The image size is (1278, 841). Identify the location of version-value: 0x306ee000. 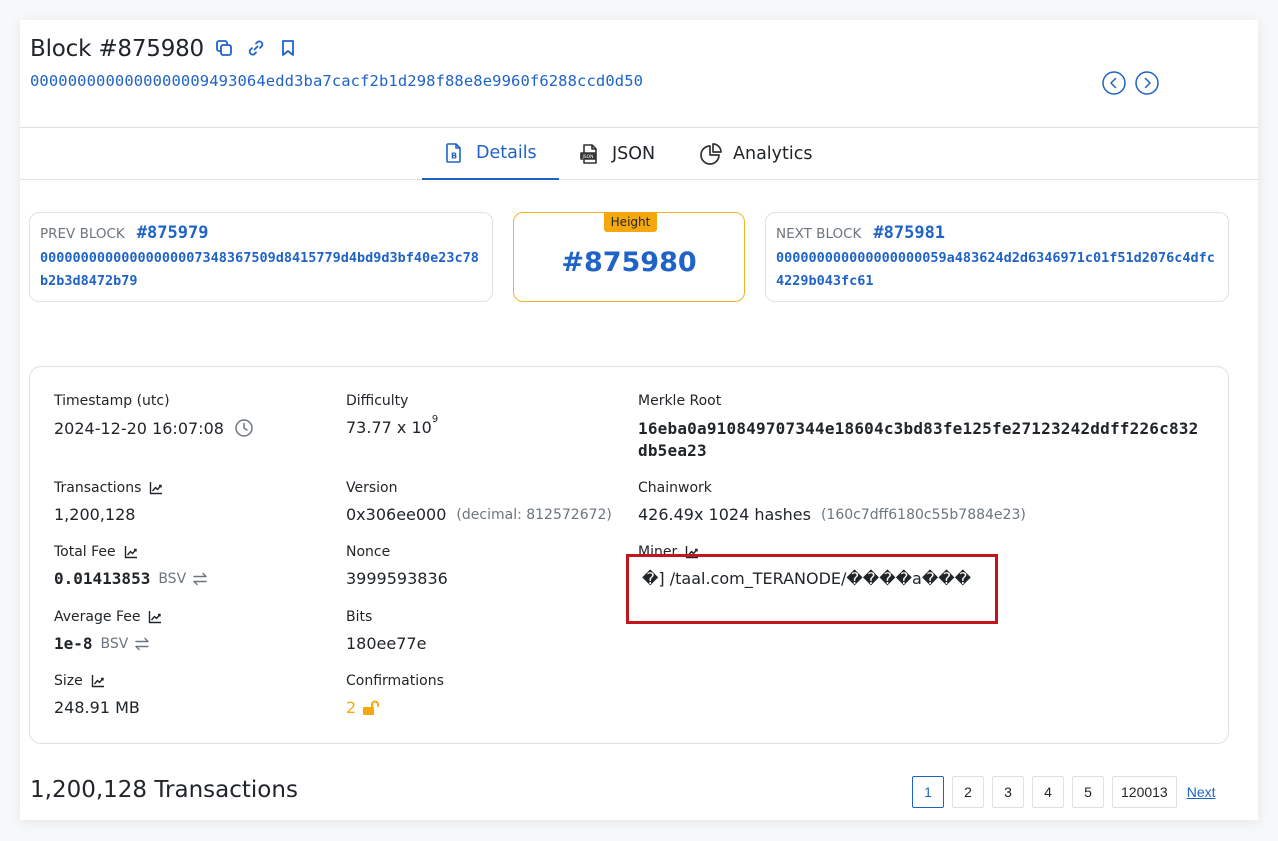
(396, 514).